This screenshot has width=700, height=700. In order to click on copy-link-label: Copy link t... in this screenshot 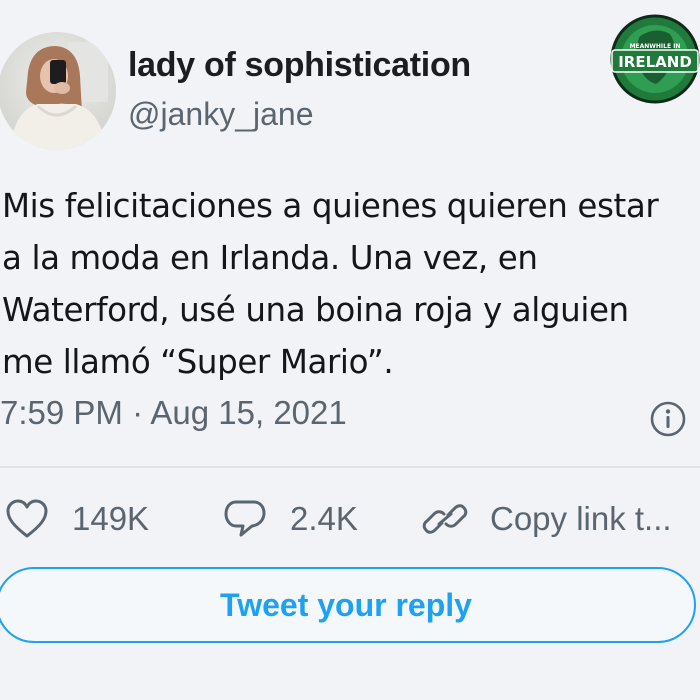, I will do `click(581, 518)`.